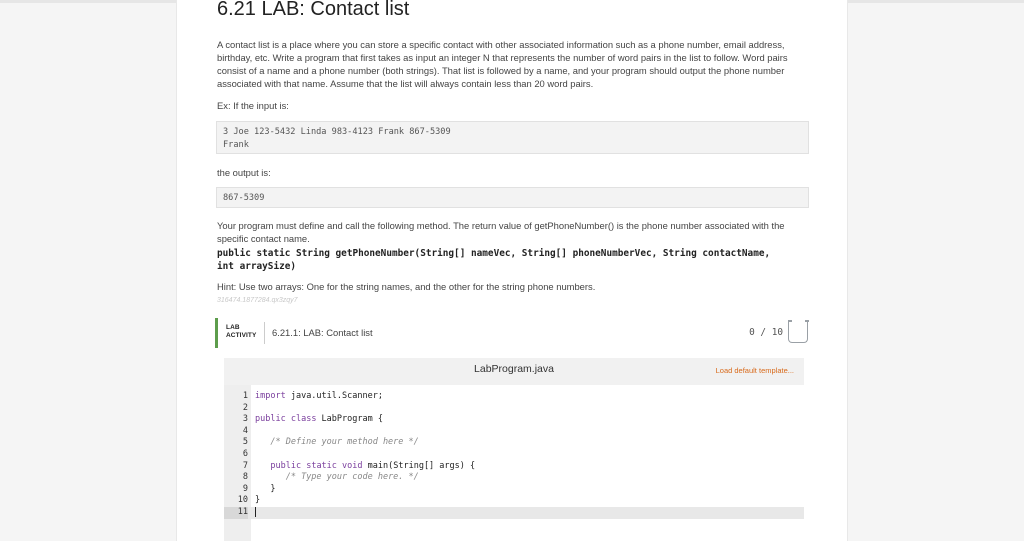 The width and height of the screenshot is (1024, 541). Describe the element at coordinates (373, 465) in the screenshot. I see `code-text: public static void main(String[] args) {` at that location.